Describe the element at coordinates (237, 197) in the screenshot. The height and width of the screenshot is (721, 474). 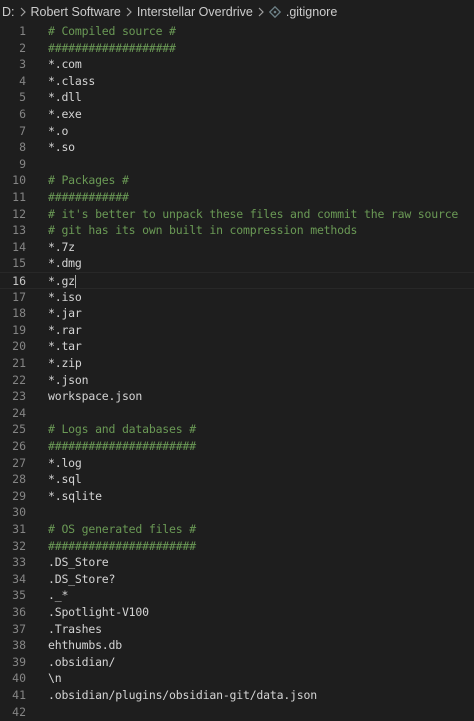
I see `code-line: 11 ############` at that location.